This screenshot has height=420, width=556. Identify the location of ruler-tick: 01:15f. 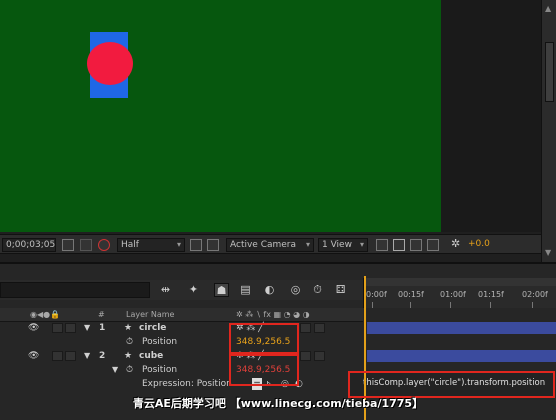
(491, 294).